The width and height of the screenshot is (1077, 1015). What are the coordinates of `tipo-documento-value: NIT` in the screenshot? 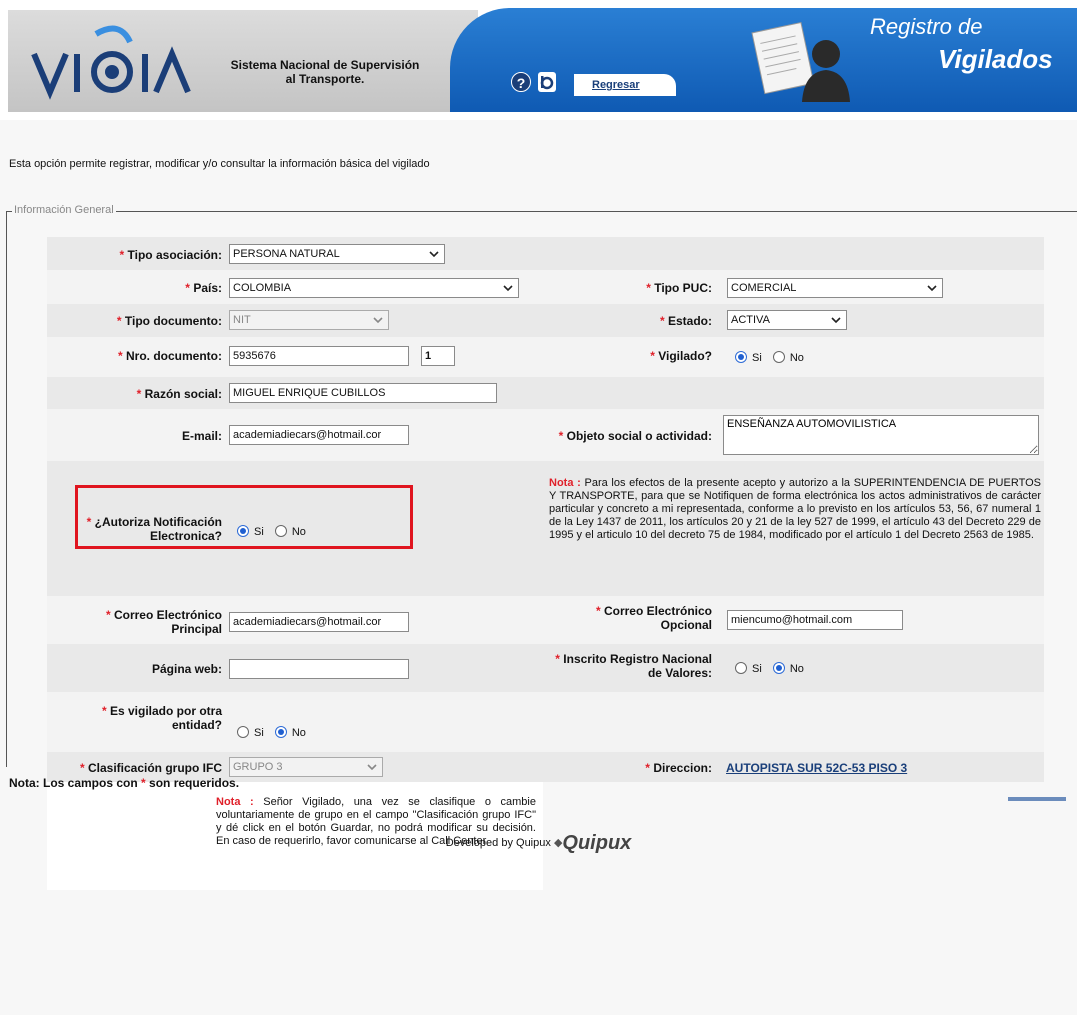 It's located at (242, 320).